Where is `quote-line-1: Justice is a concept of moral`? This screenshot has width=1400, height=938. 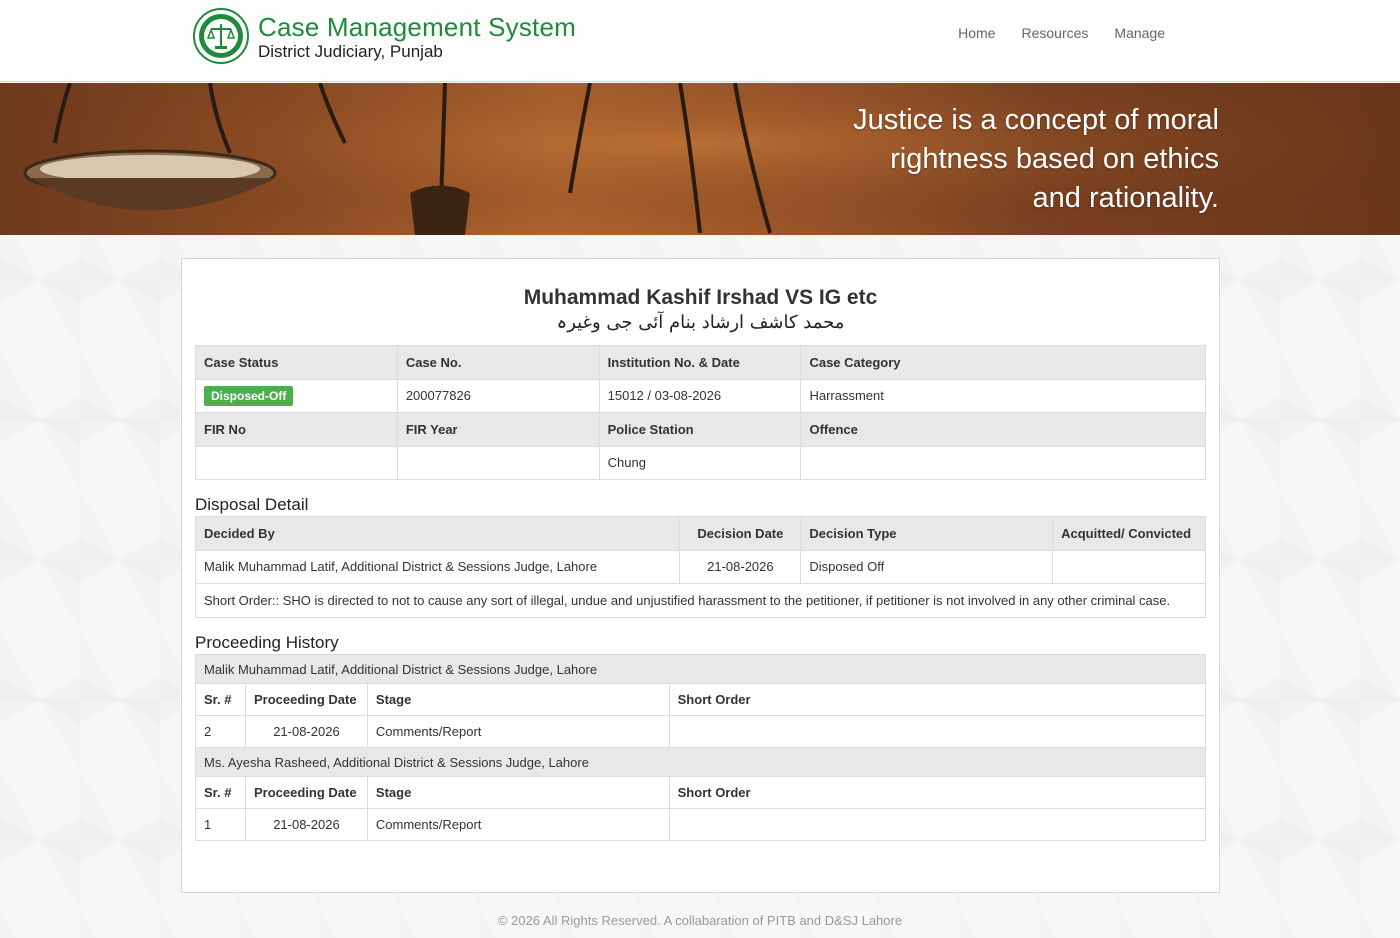 quote-line-1: Justice is a concept of moral is located at coordinates (1036, 120).